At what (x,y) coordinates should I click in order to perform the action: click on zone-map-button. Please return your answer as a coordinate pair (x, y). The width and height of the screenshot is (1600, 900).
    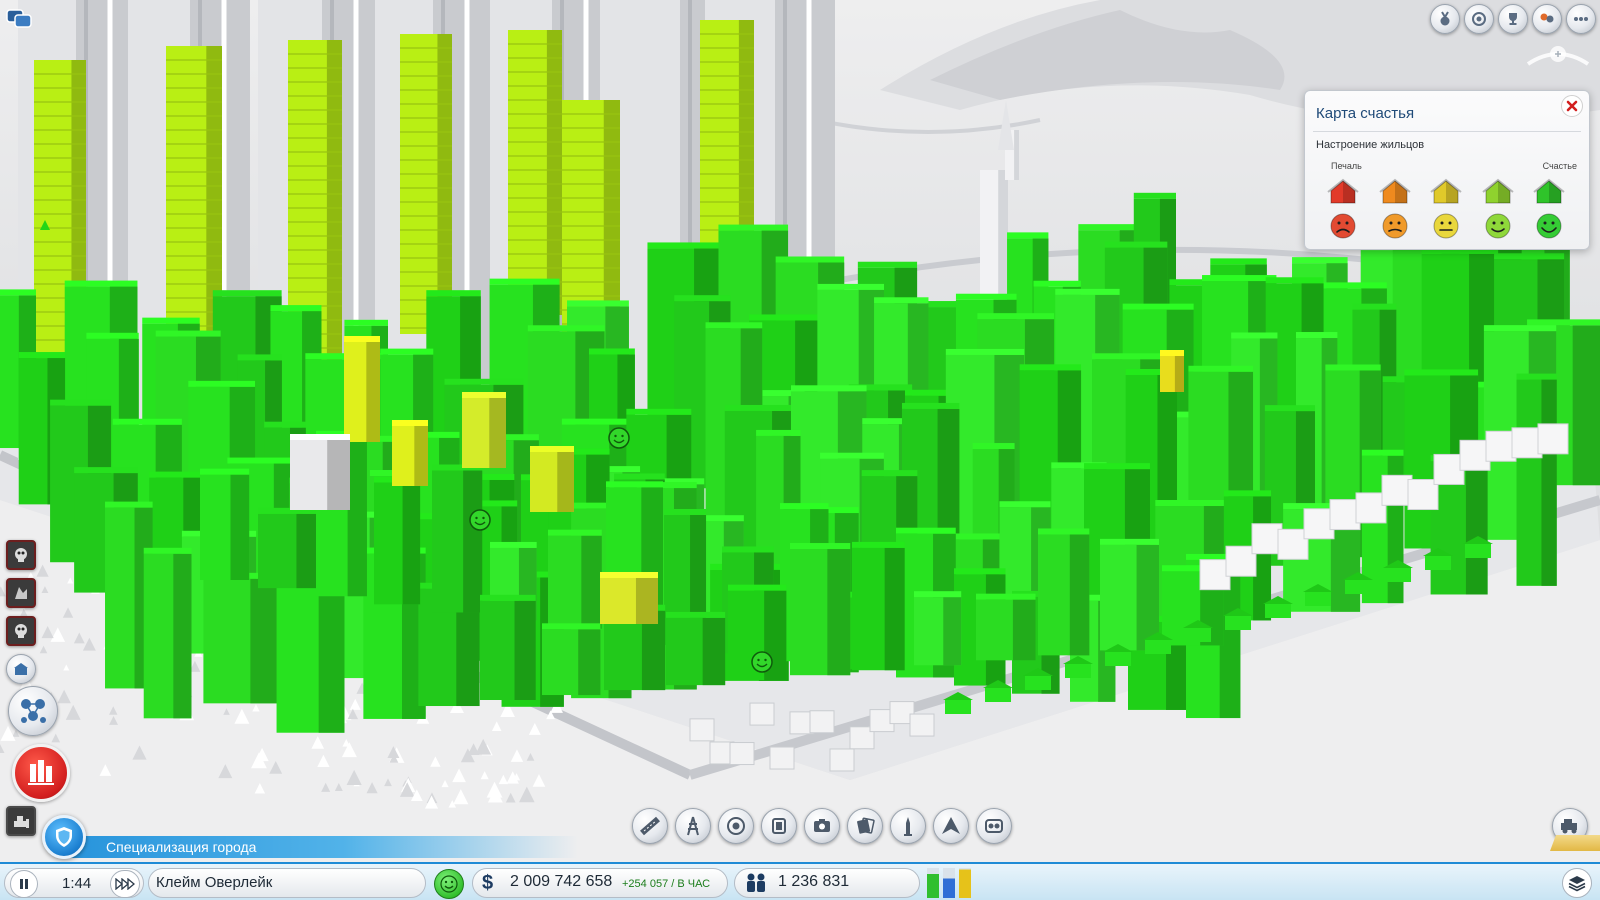
    Looking at the image, I should click on (41, 773).